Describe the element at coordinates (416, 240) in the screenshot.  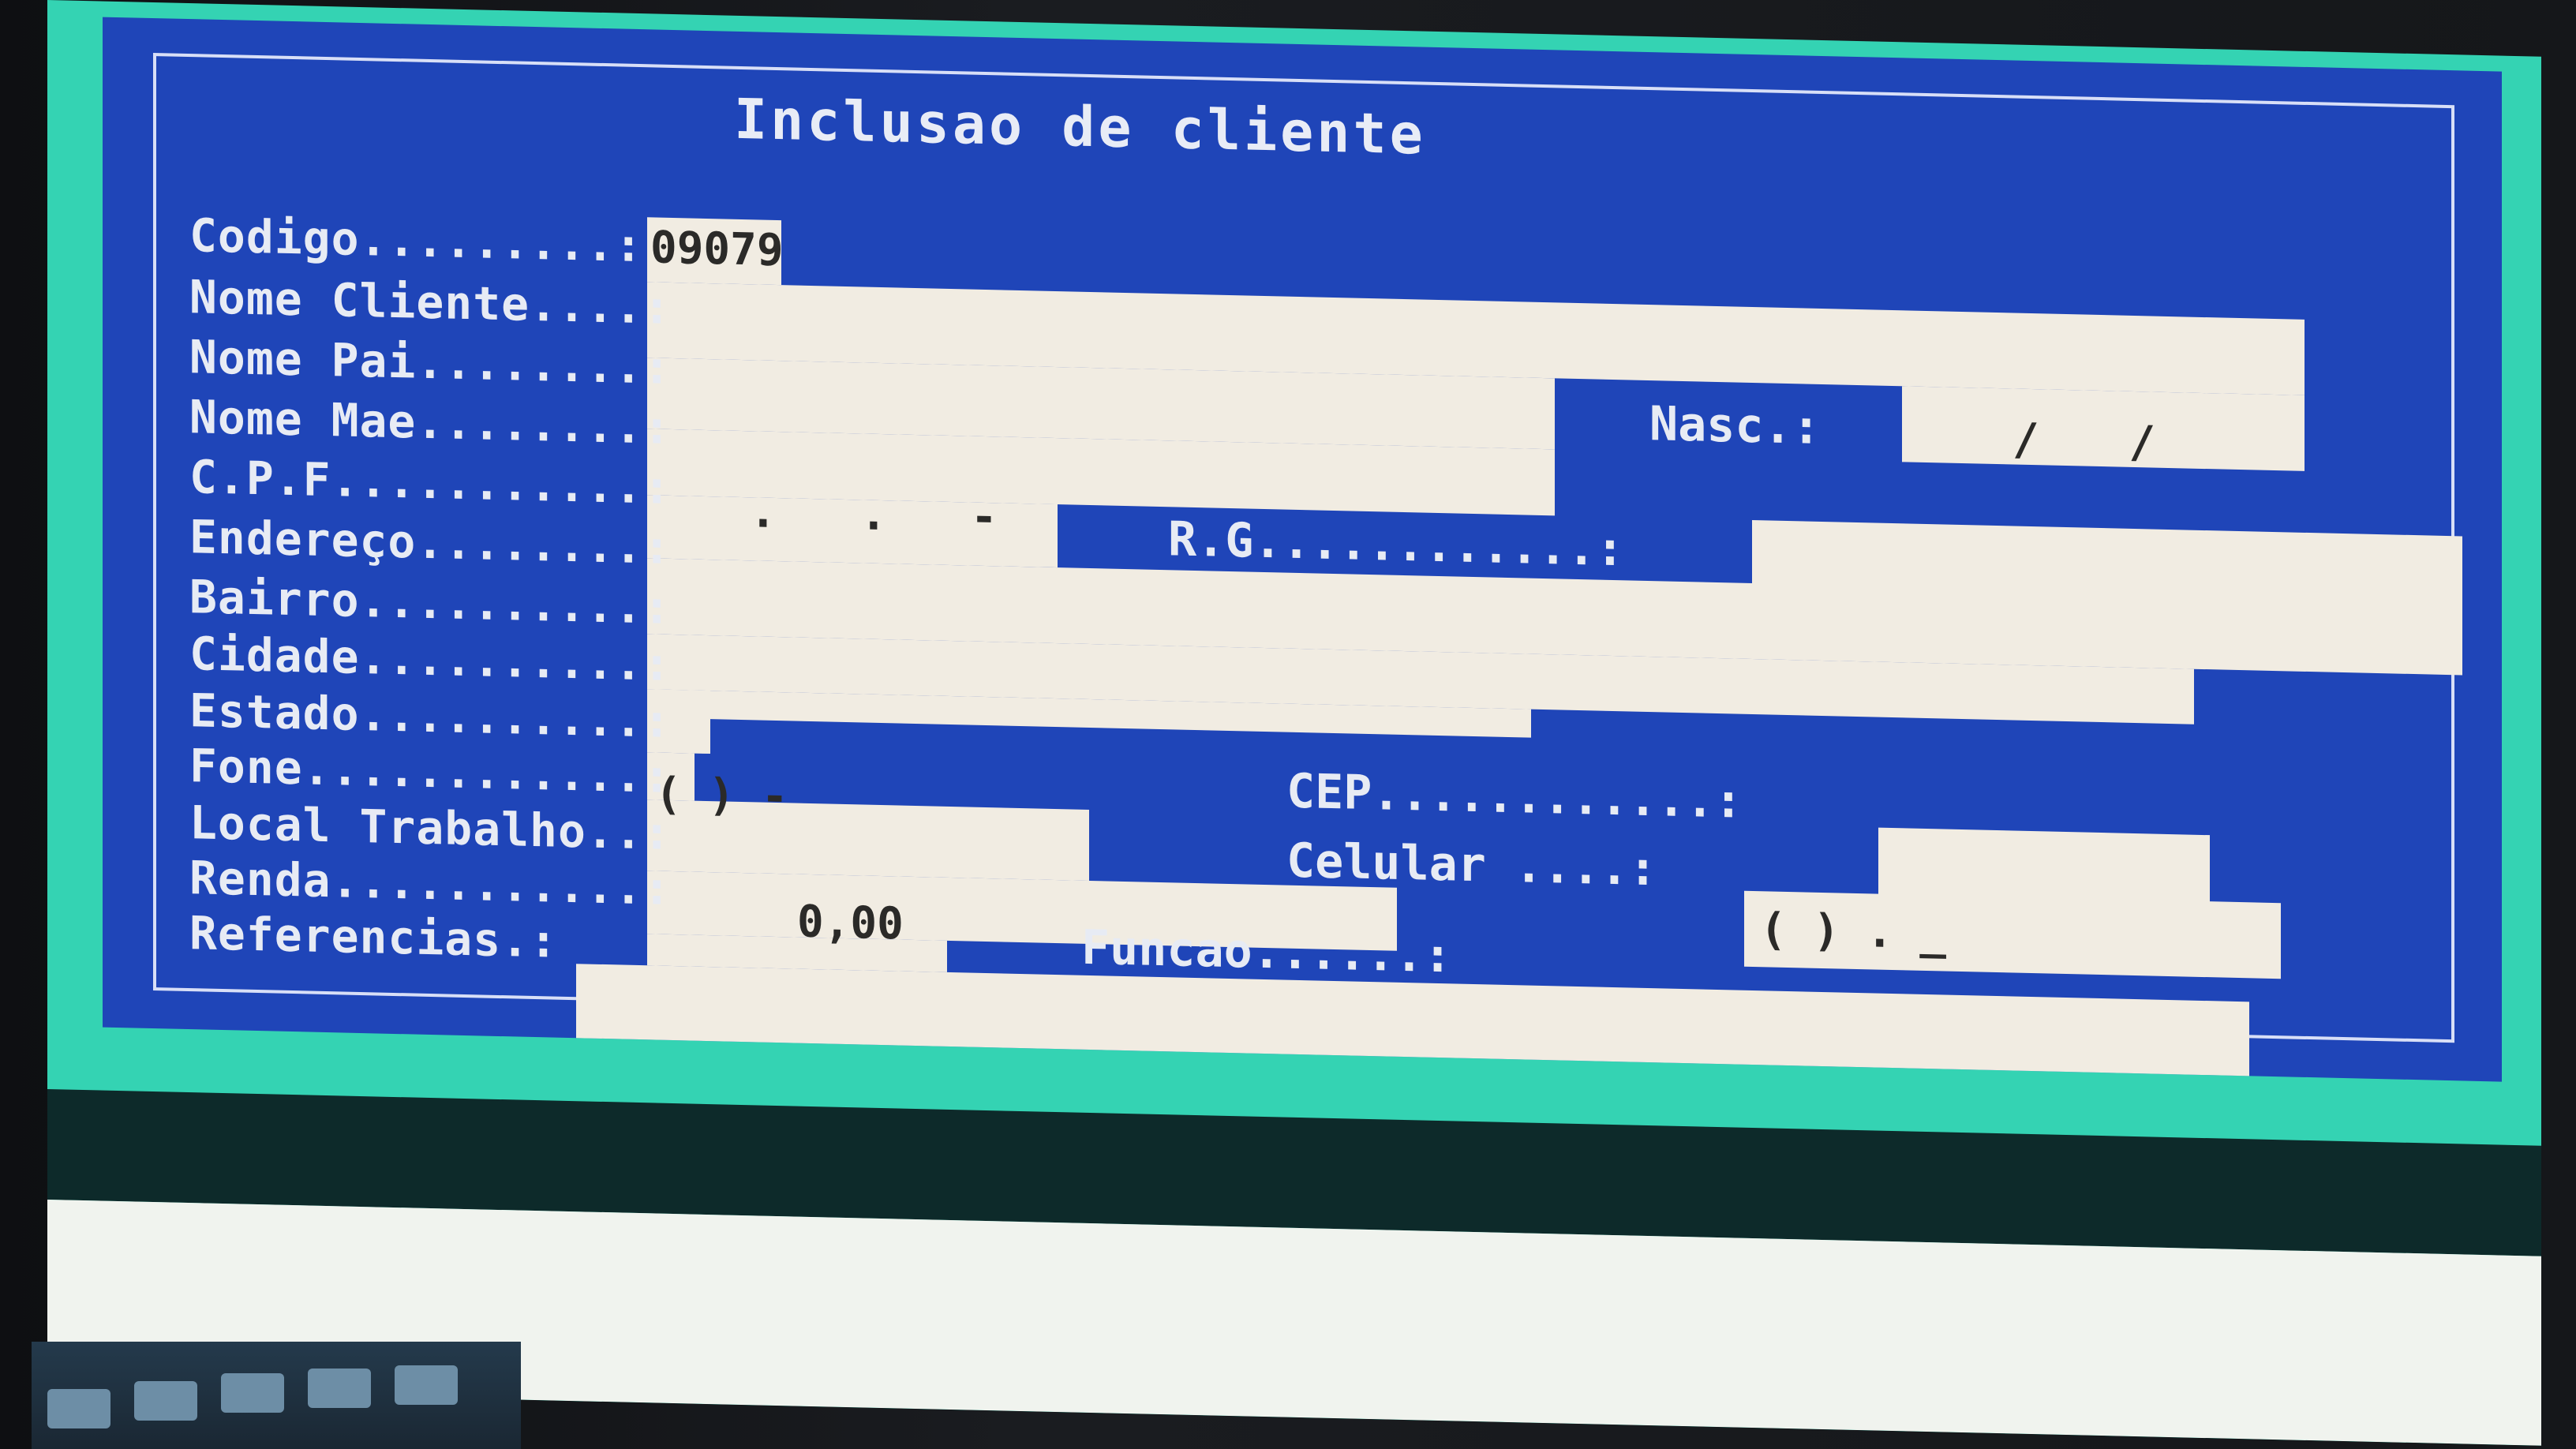
I see `label-codigo: Codigo.........:` at that location.